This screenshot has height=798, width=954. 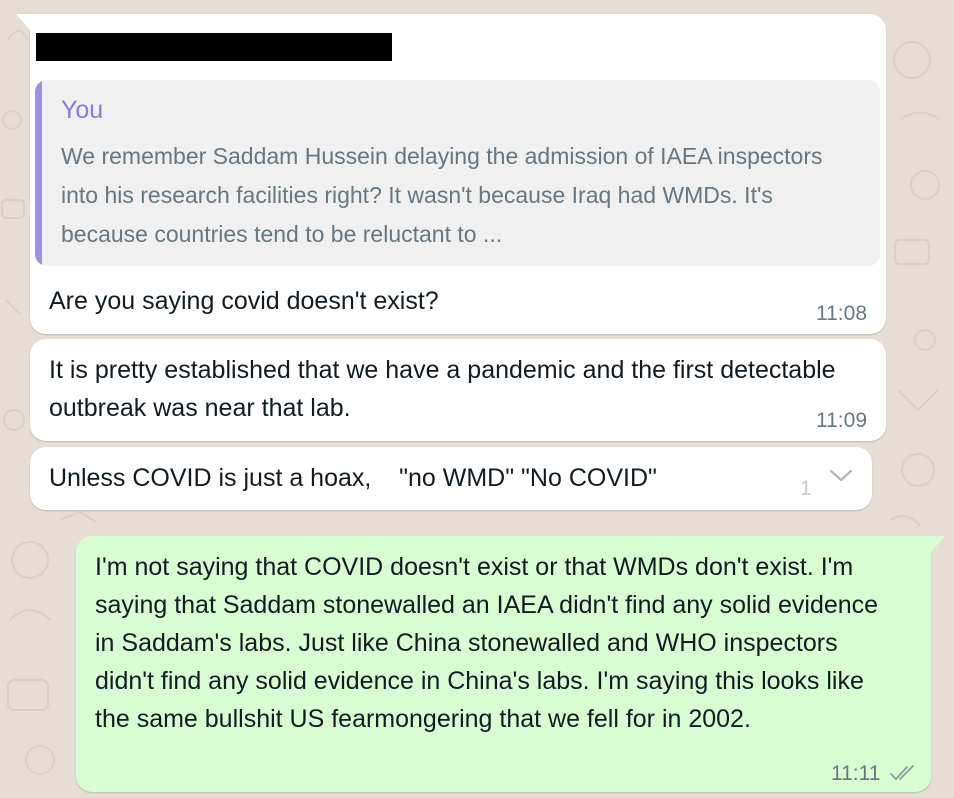 What do you see at coordinates (82, 110) in the screenshot?
I see `reply-quote-author: You` at bounding box center [82, 110].